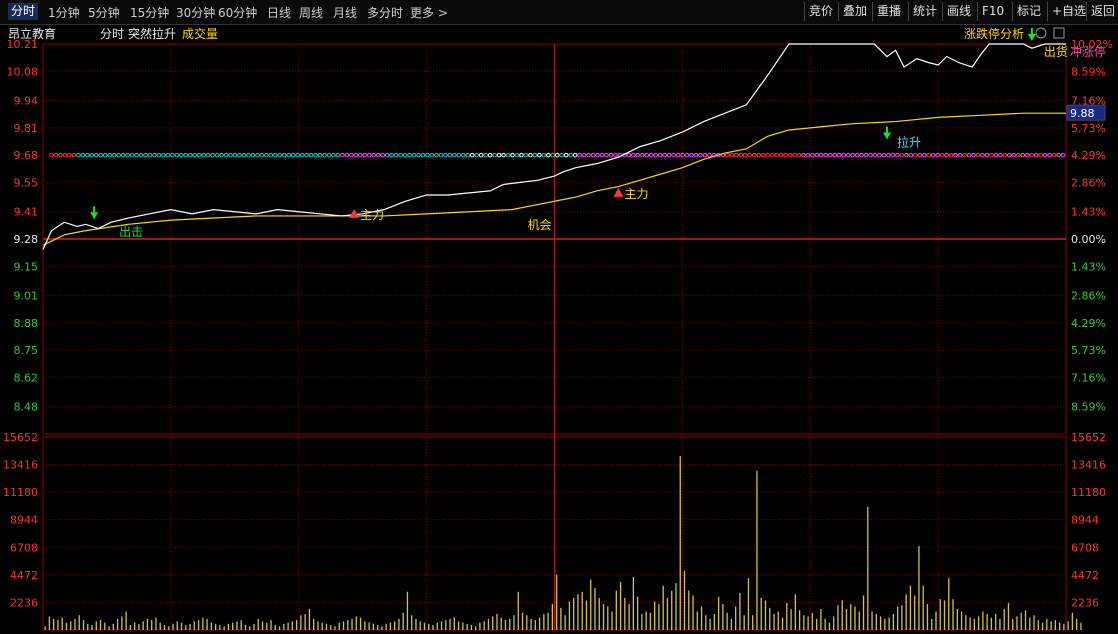 The image size is (1118, 634). Describe the element at coordinates (539, 225) in the screenshot. I see `annotation-label: 机会` at that location.